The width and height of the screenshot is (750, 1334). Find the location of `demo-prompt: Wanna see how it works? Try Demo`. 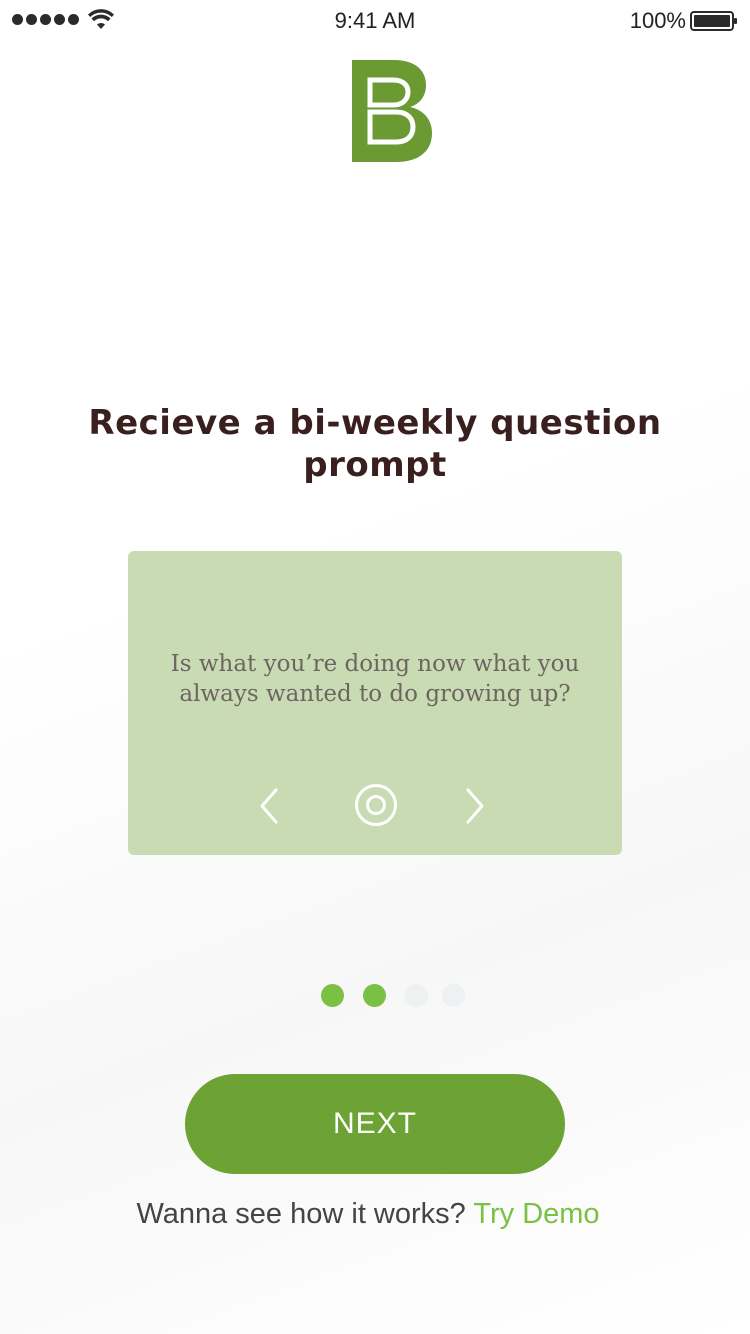

demo-prompt: Wanna see how it works? Try Demo is located at coordinates (368, 1214).